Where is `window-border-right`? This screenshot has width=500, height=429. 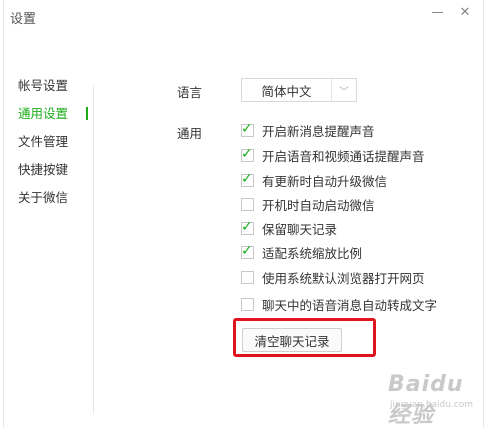 window-border-right is located at coordinates (483, 214).